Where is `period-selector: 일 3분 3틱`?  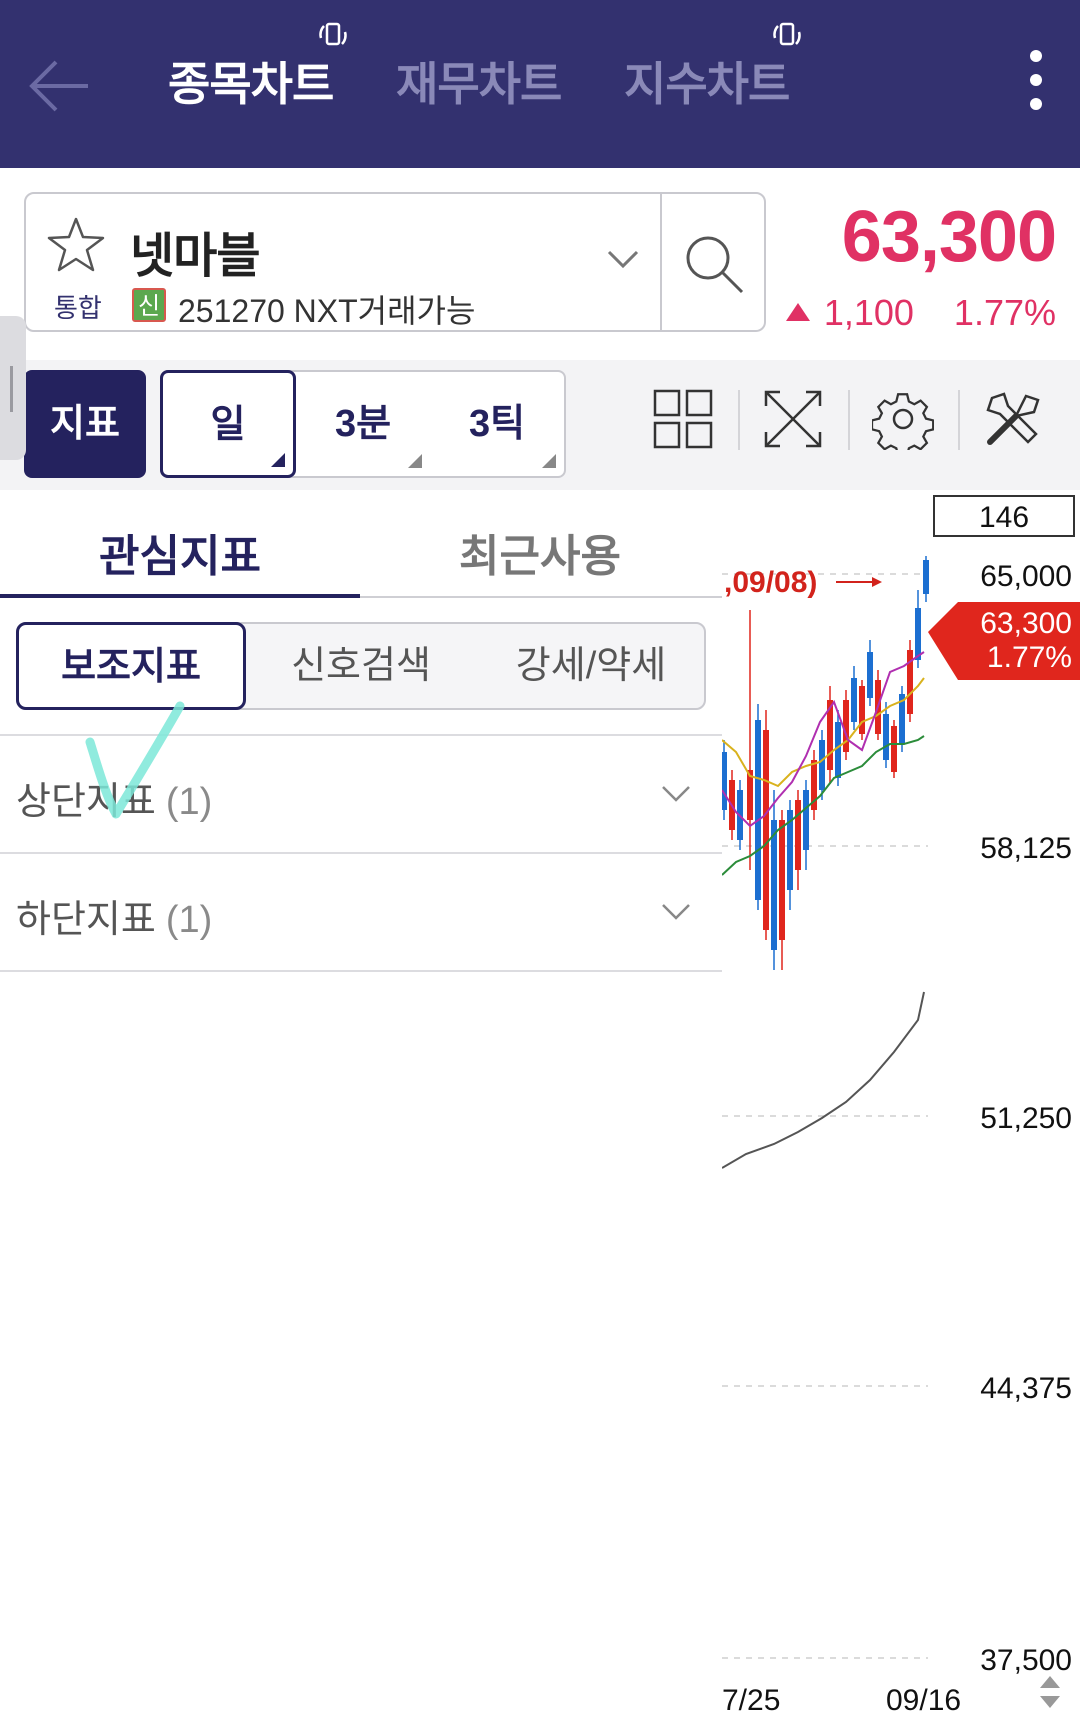
period-selector: 일 3분 3틱 is located at coordinates (363, 424).